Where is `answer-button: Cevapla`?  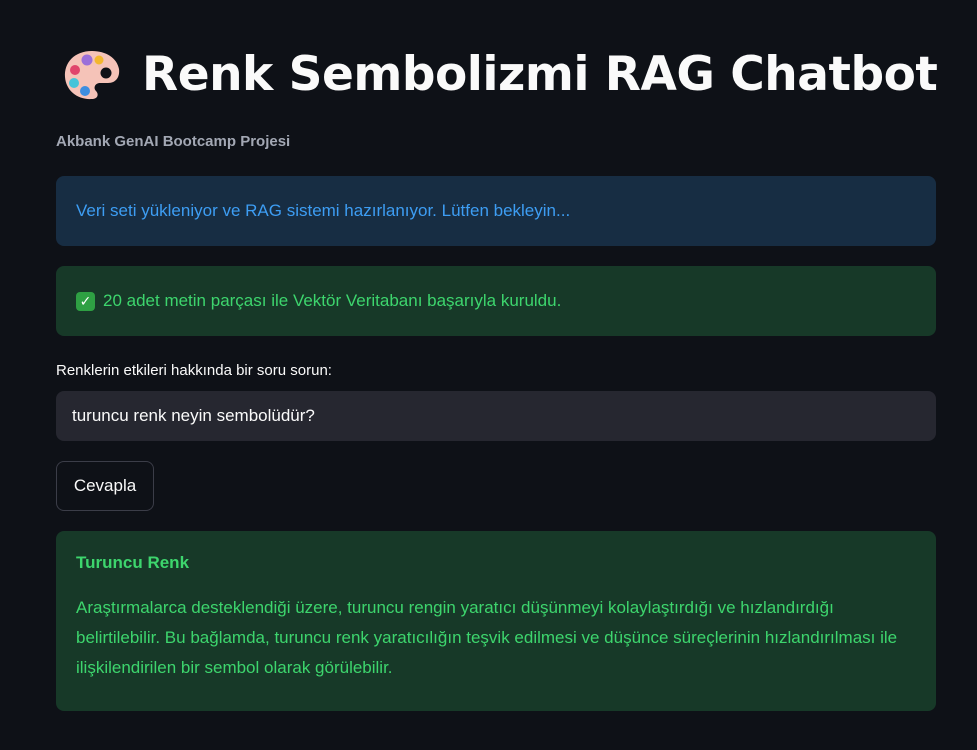 answer-button: Cevapla is located at coordinates (105, 486).